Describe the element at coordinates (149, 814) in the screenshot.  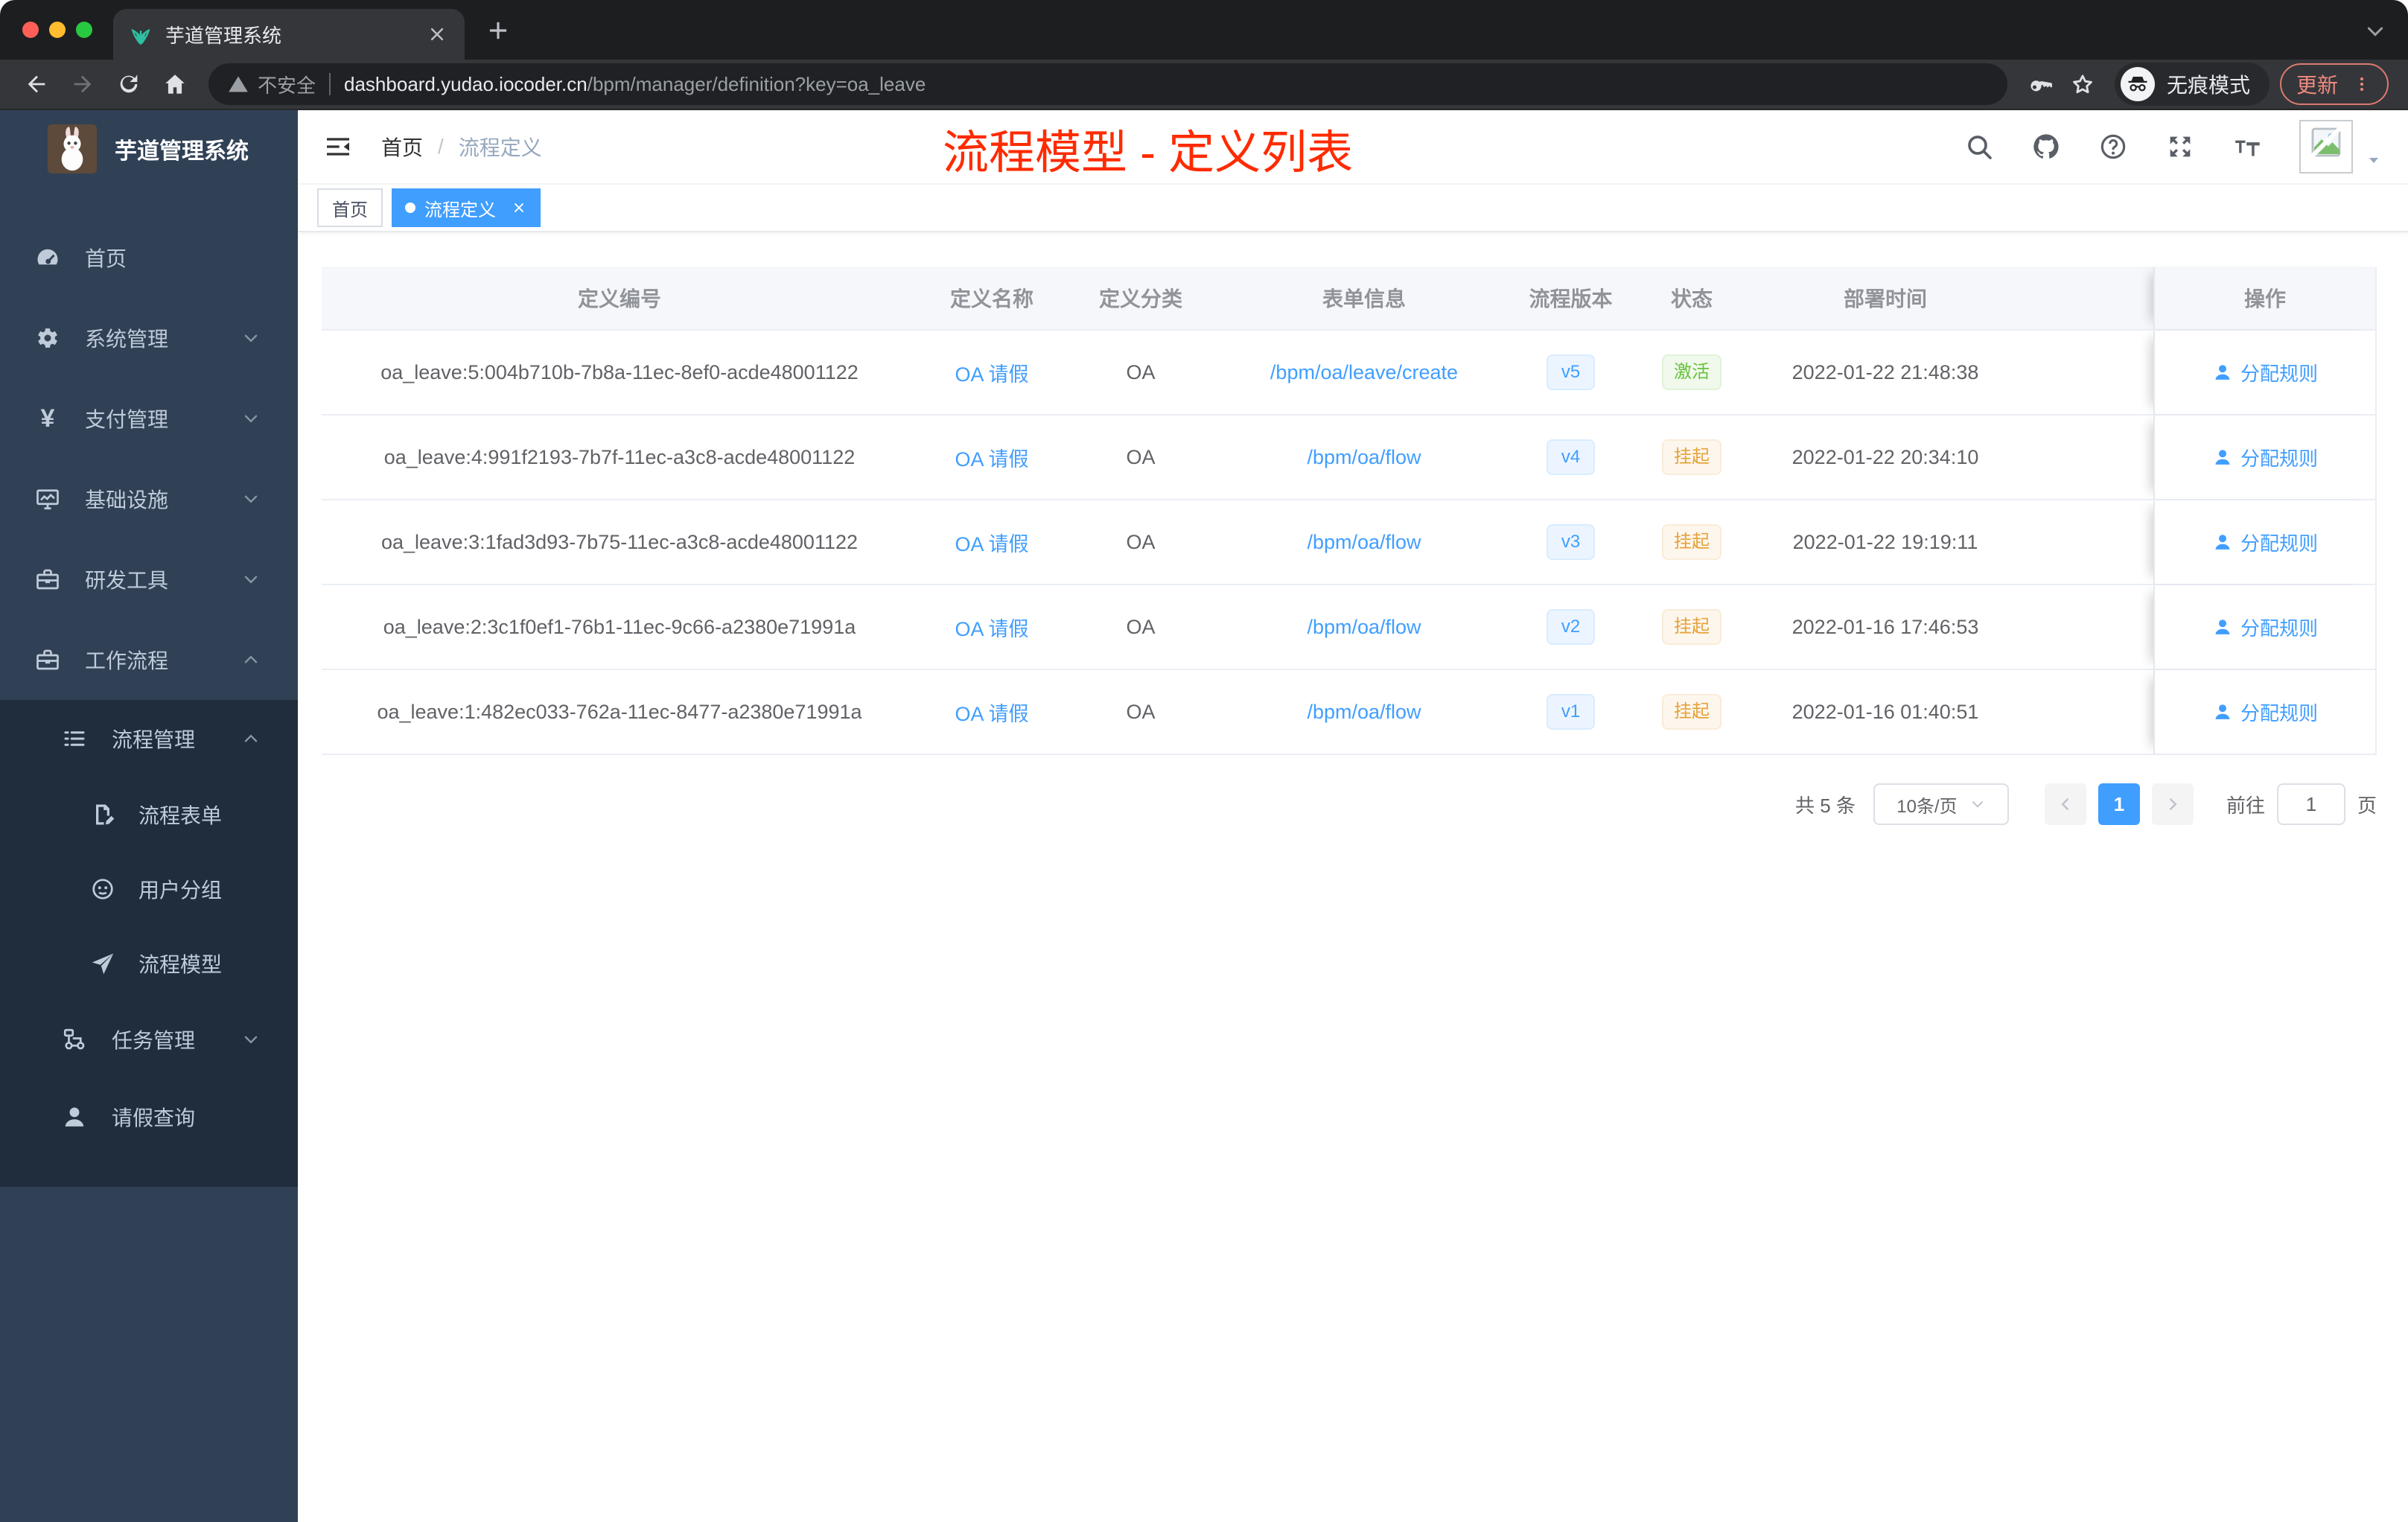
I see `sidebar-item-process-form: 流程表单` at that location.